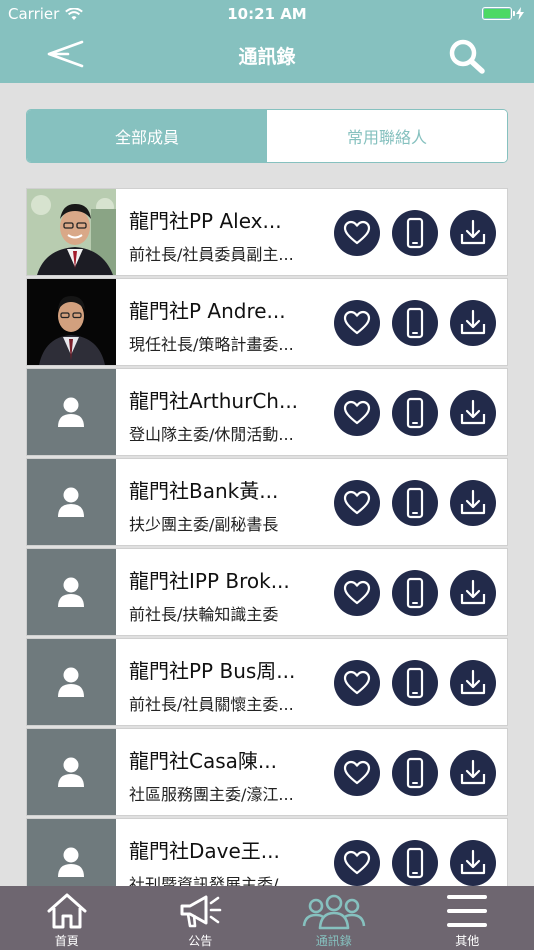 The height and width of the screenshot is (950, 534). I want to click on tab-contacts: 通訊錄, so click(334, 918).